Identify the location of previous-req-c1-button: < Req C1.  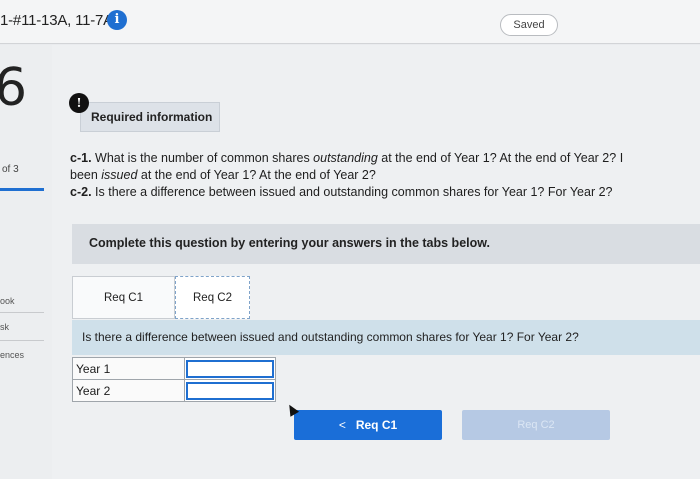
(368, 425).